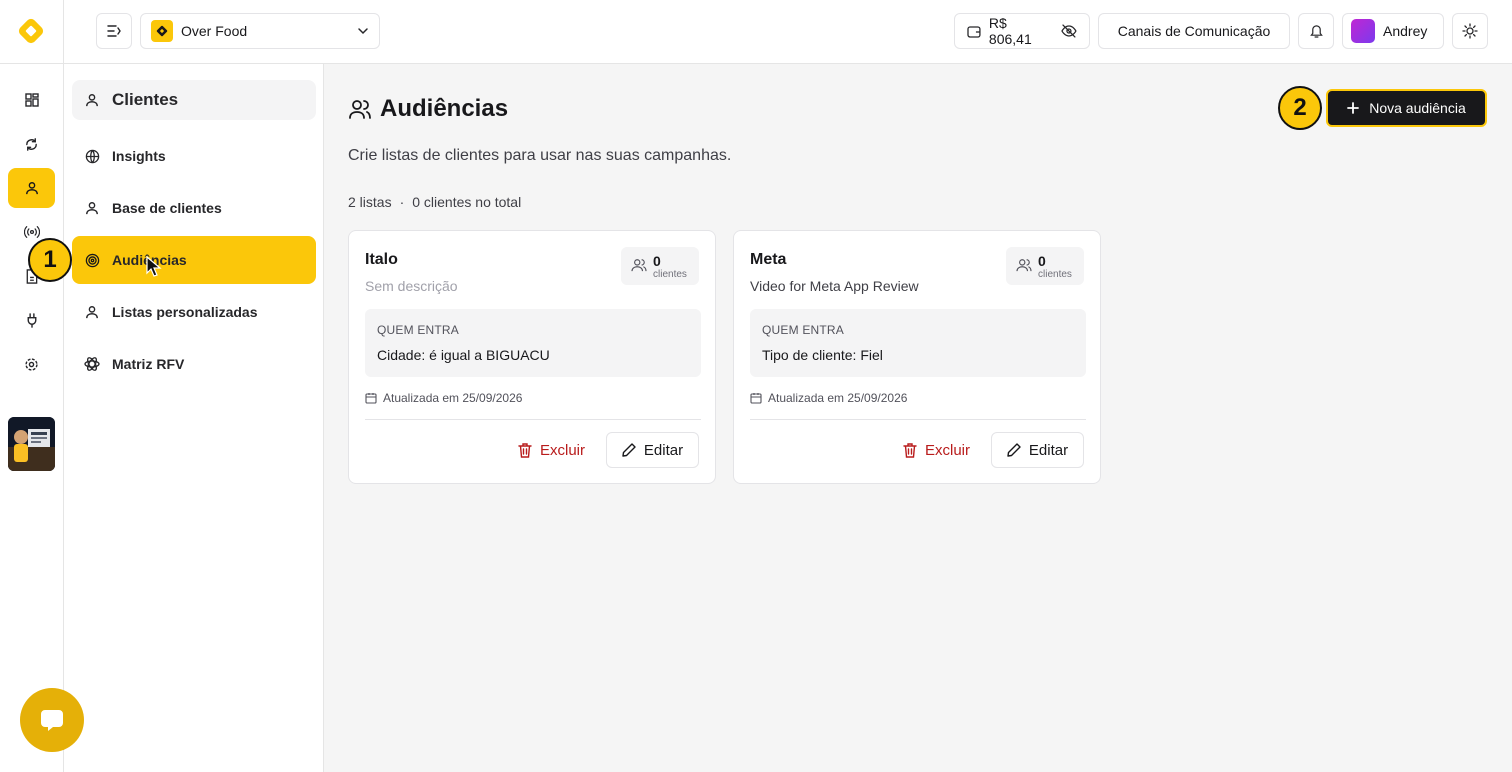  Describe the element at coordinates (185, 312) in the screenshot. I see `subnav-item-label: Listas personalizadas` at that location.